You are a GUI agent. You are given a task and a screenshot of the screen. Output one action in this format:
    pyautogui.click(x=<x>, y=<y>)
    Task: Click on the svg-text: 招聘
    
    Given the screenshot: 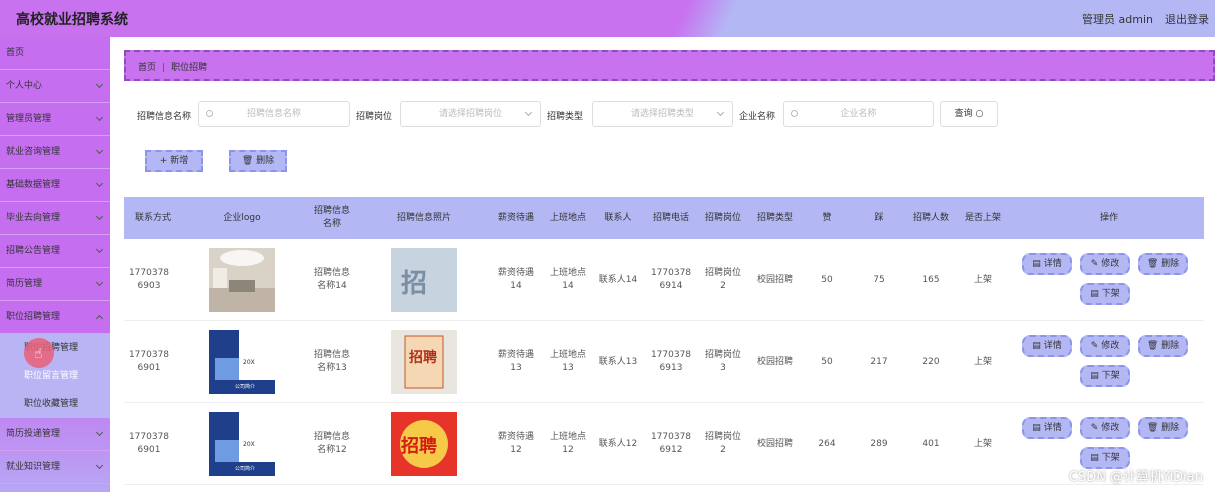 What is the action you would take?
    pyautogui.click(x=423, y=357)
    